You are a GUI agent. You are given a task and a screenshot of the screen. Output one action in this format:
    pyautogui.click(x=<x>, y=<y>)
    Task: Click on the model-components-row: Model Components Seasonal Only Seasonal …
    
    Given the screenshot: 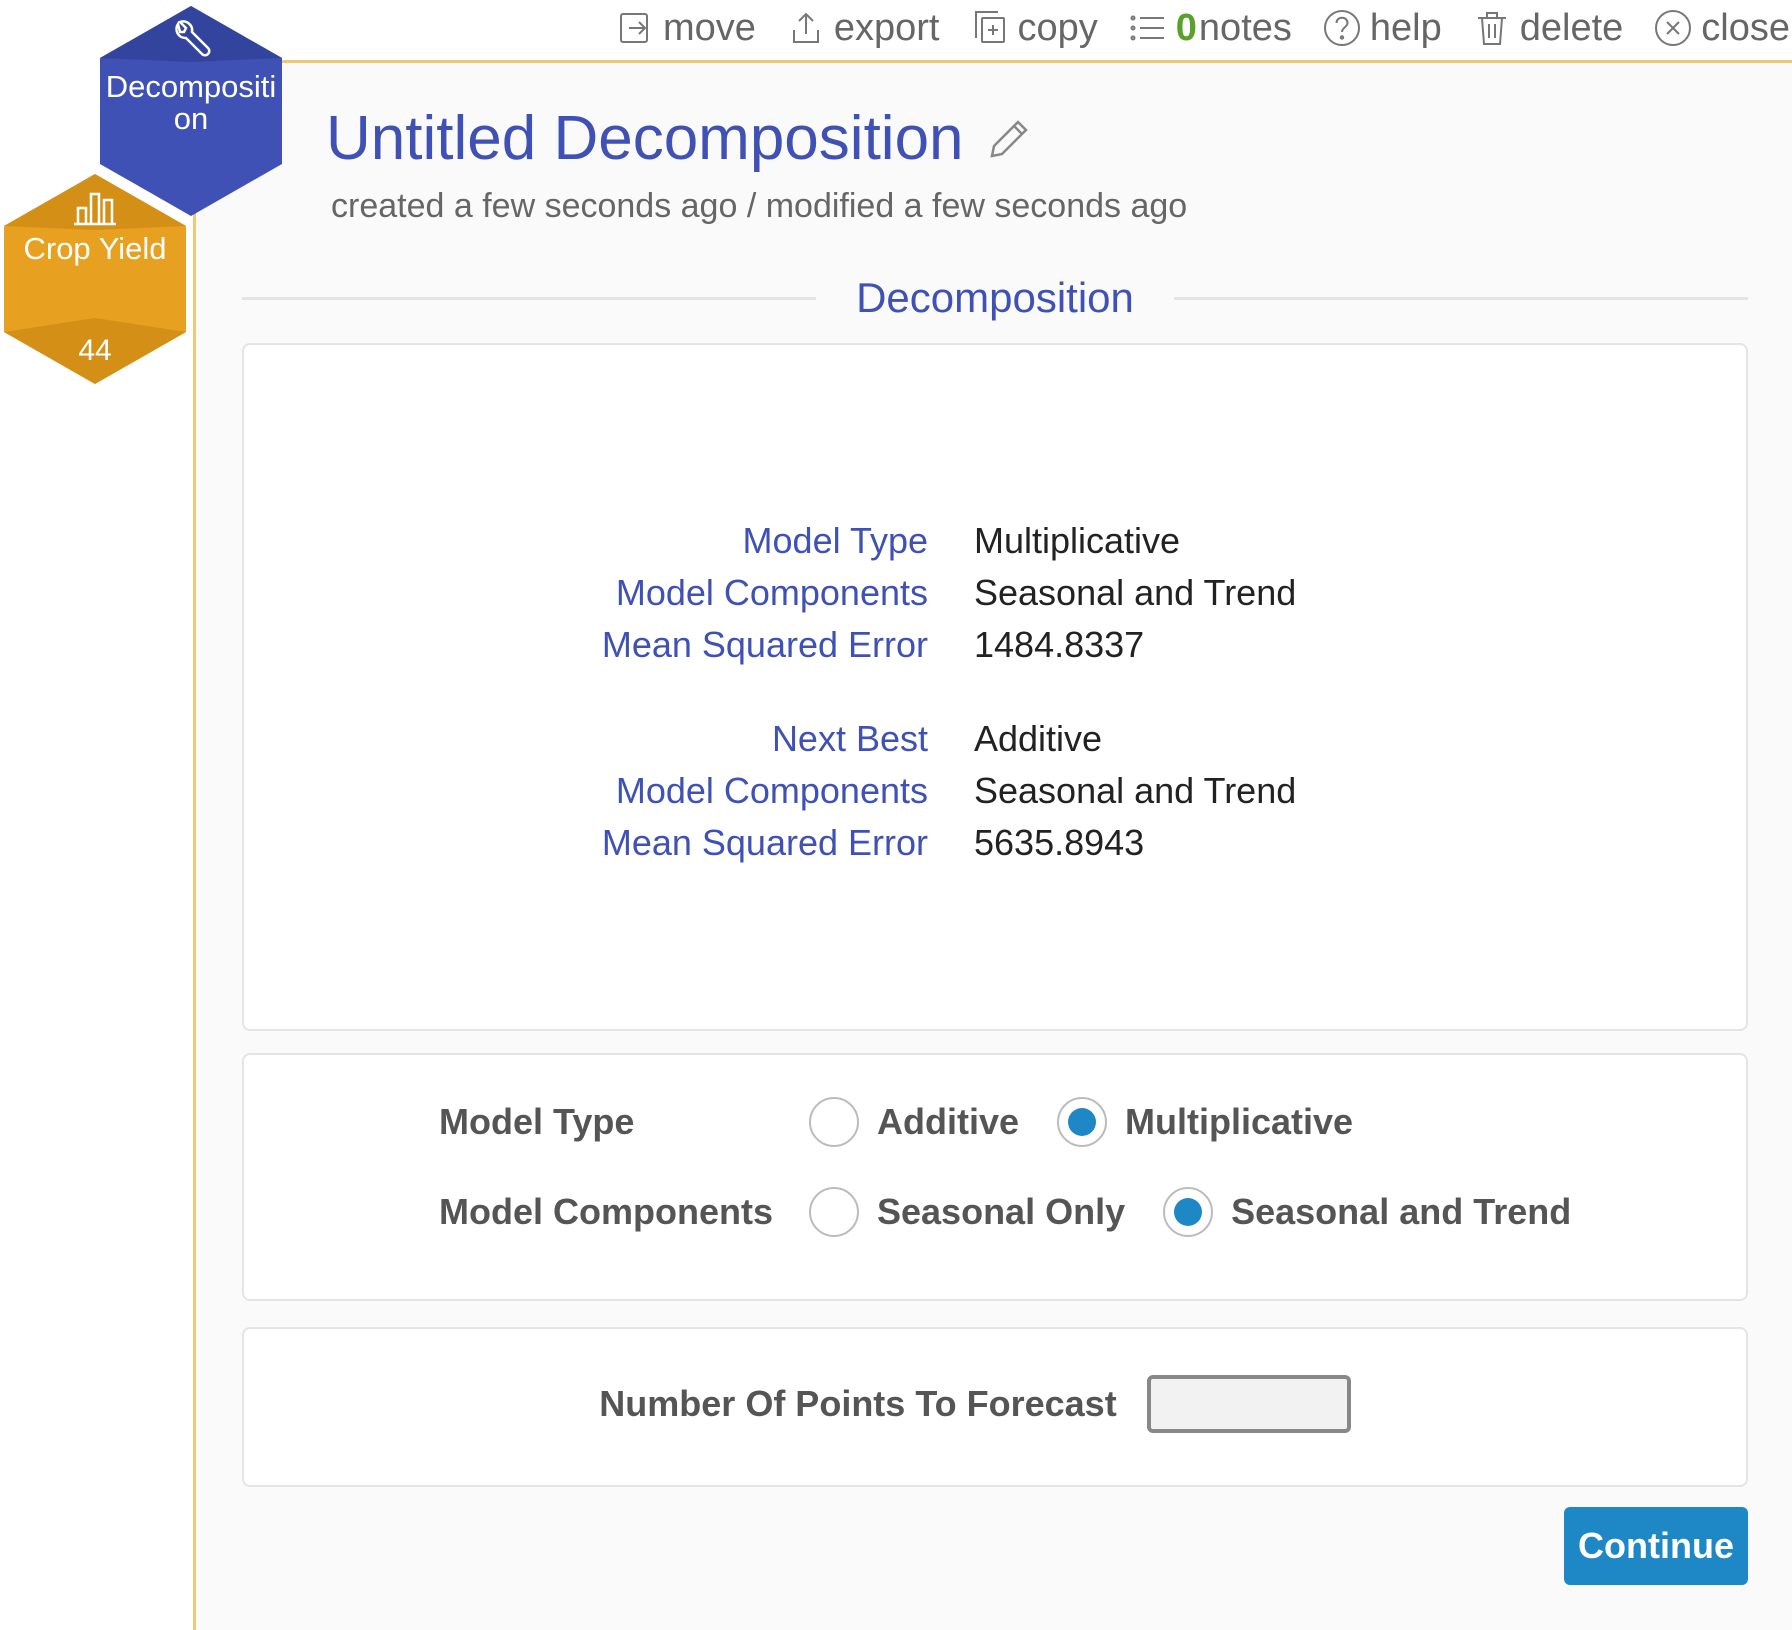 What is the action you would take?
    pyautogui.click(x=1024, y=1212)
    